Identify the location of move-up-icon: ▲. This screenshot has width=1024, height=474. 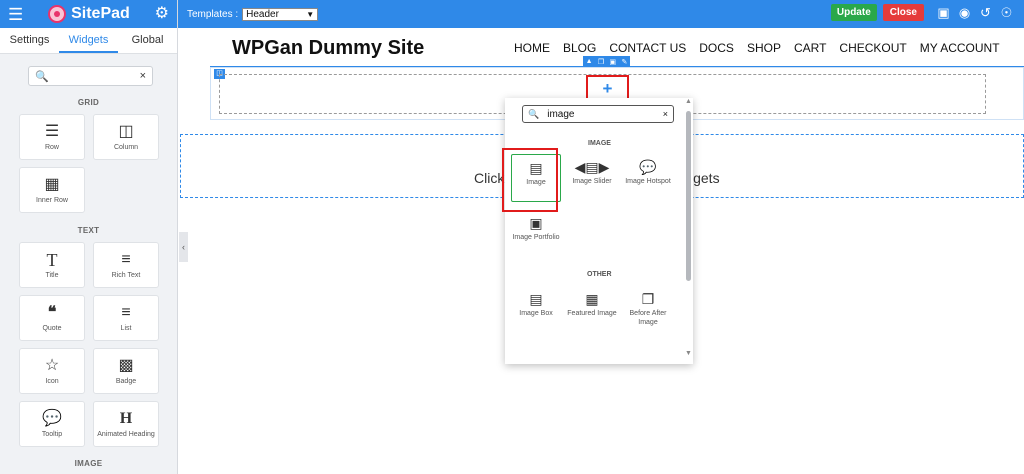
(589, 61).